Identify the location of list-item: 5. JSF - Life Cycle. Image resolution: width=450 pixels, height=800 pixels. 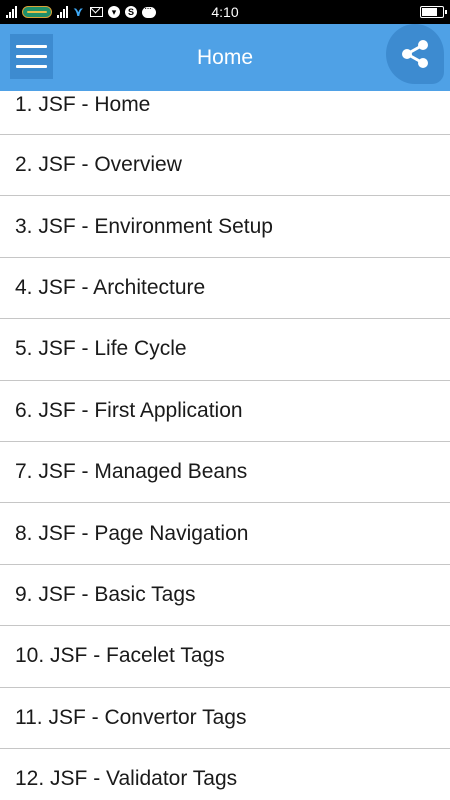
(225, 350).